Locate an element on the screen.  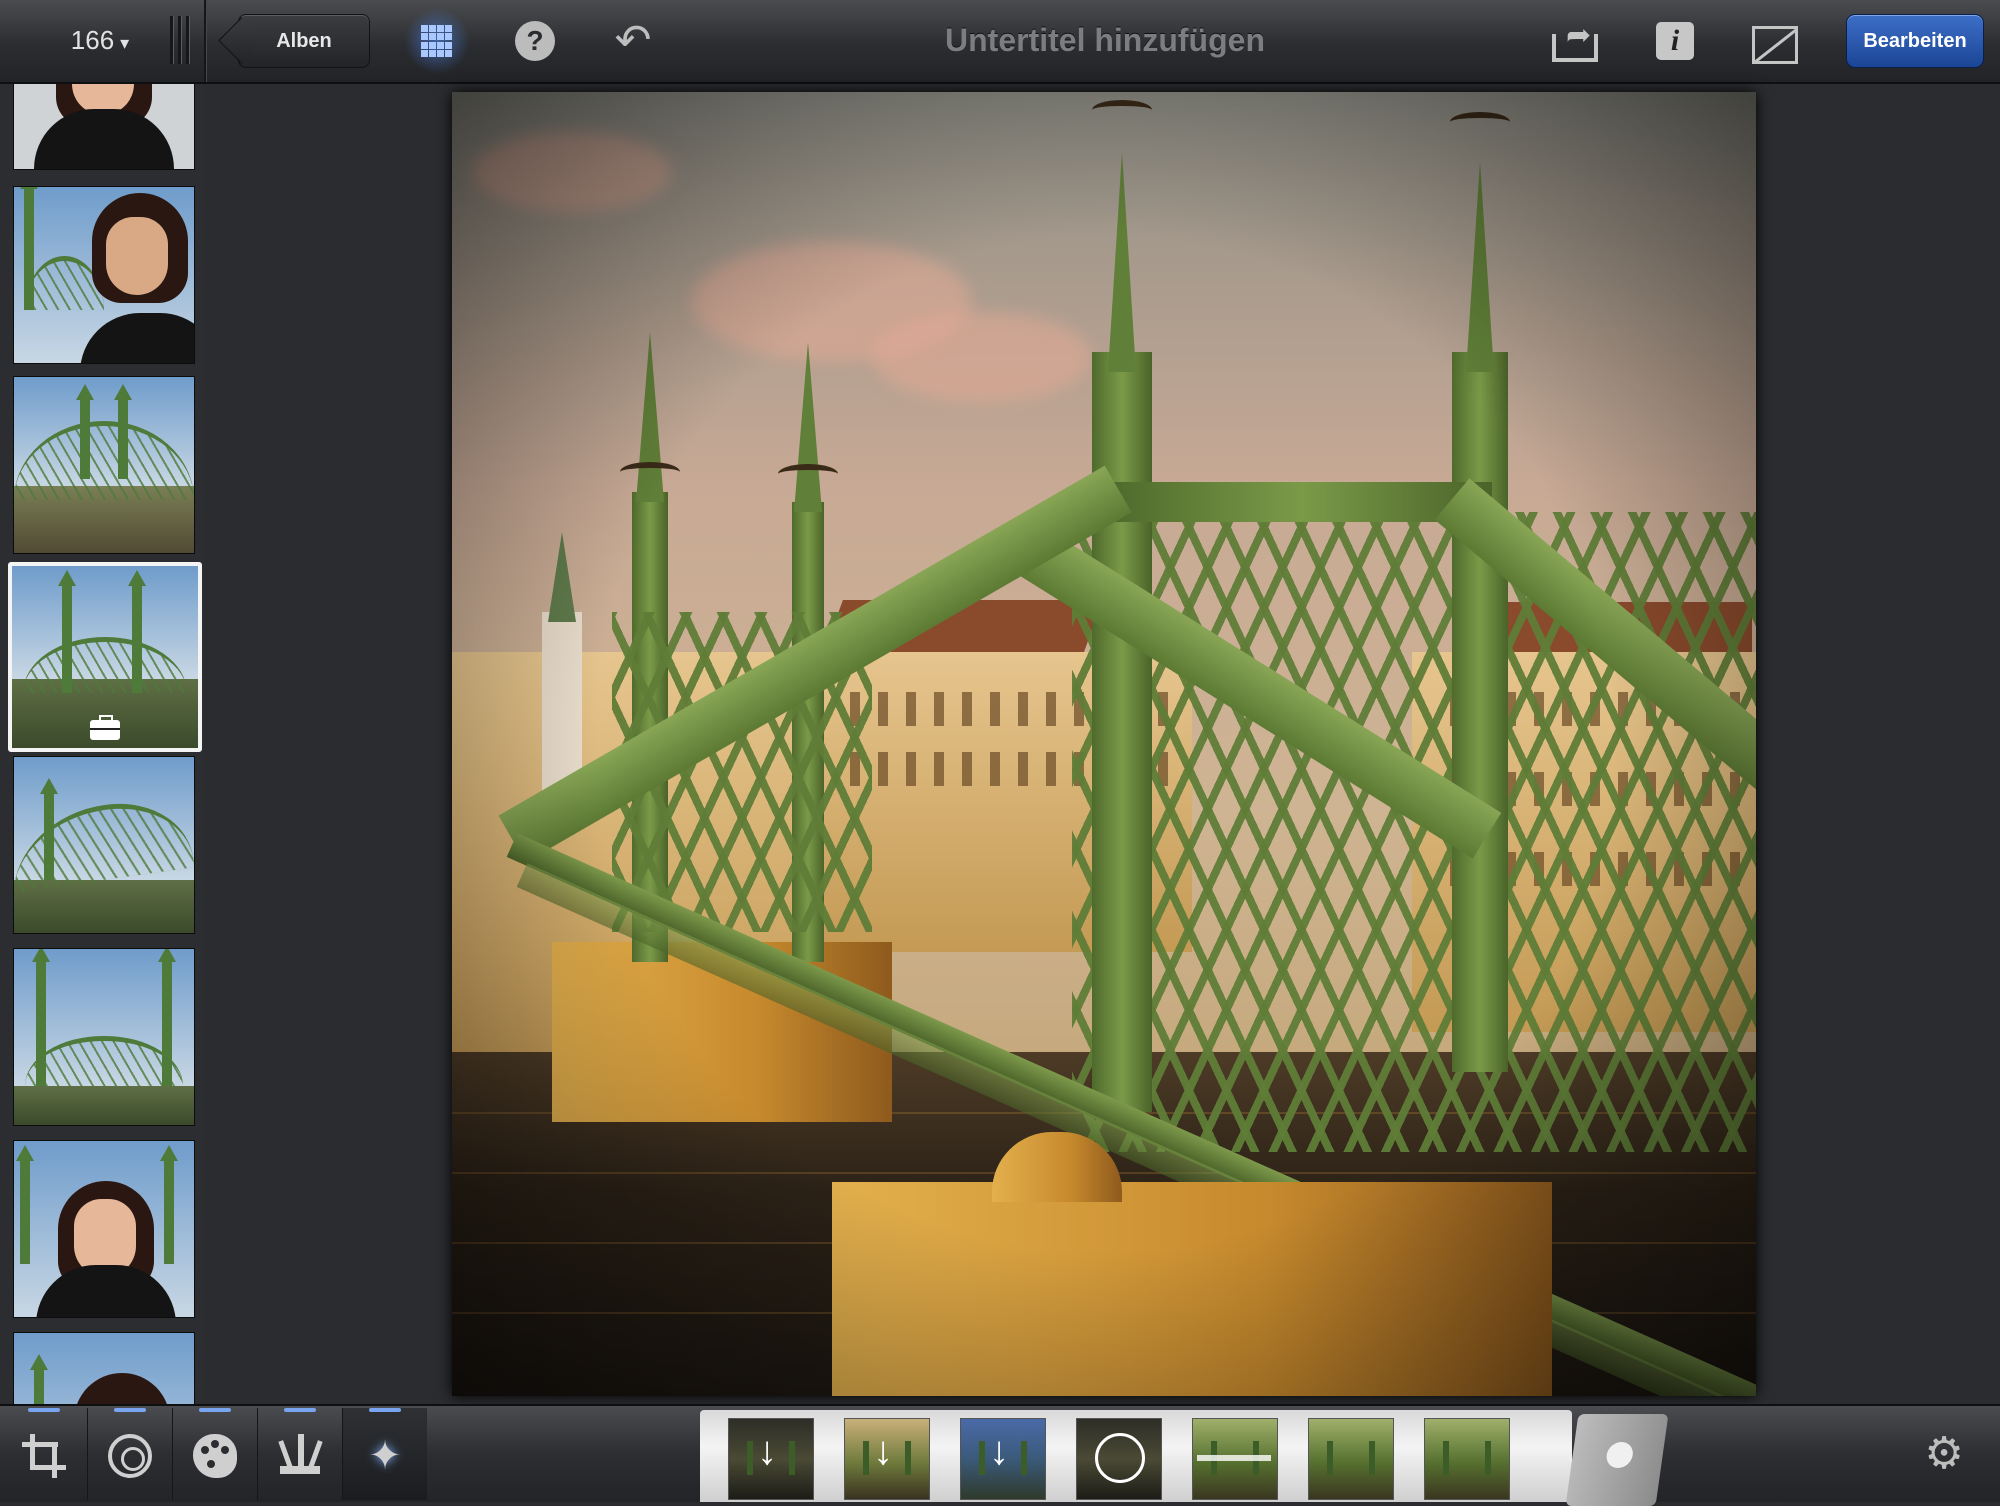
sparkle-icon: ✦ is located at coordinates (385, 1456).